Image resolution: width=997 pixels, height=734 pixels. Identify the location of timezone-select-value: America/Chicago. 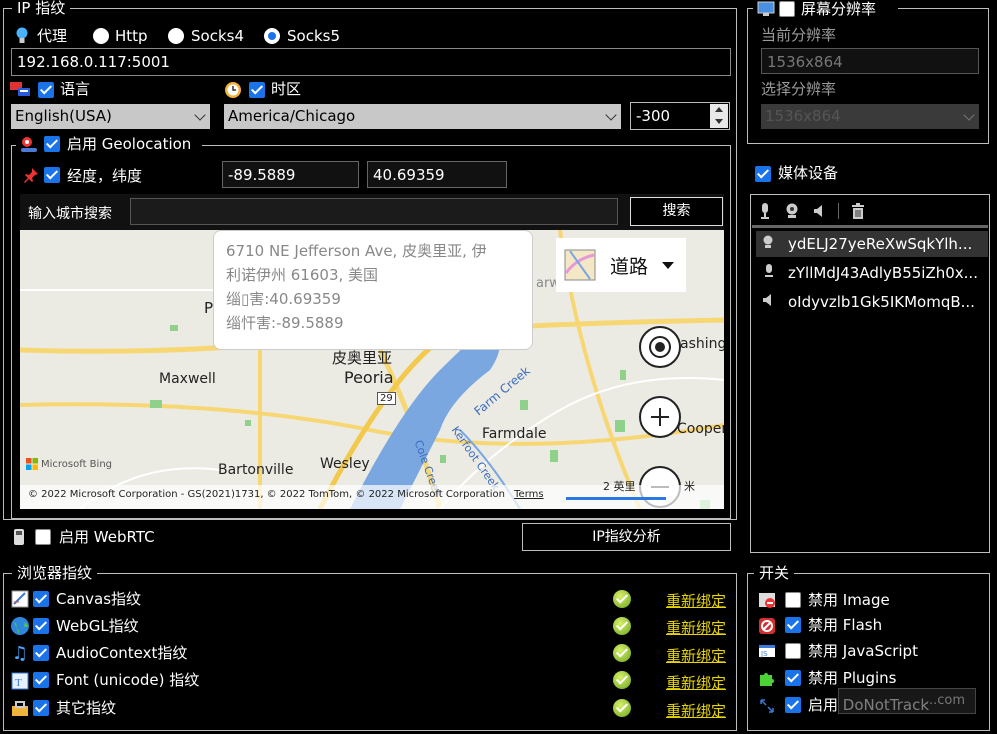
(292, 116).